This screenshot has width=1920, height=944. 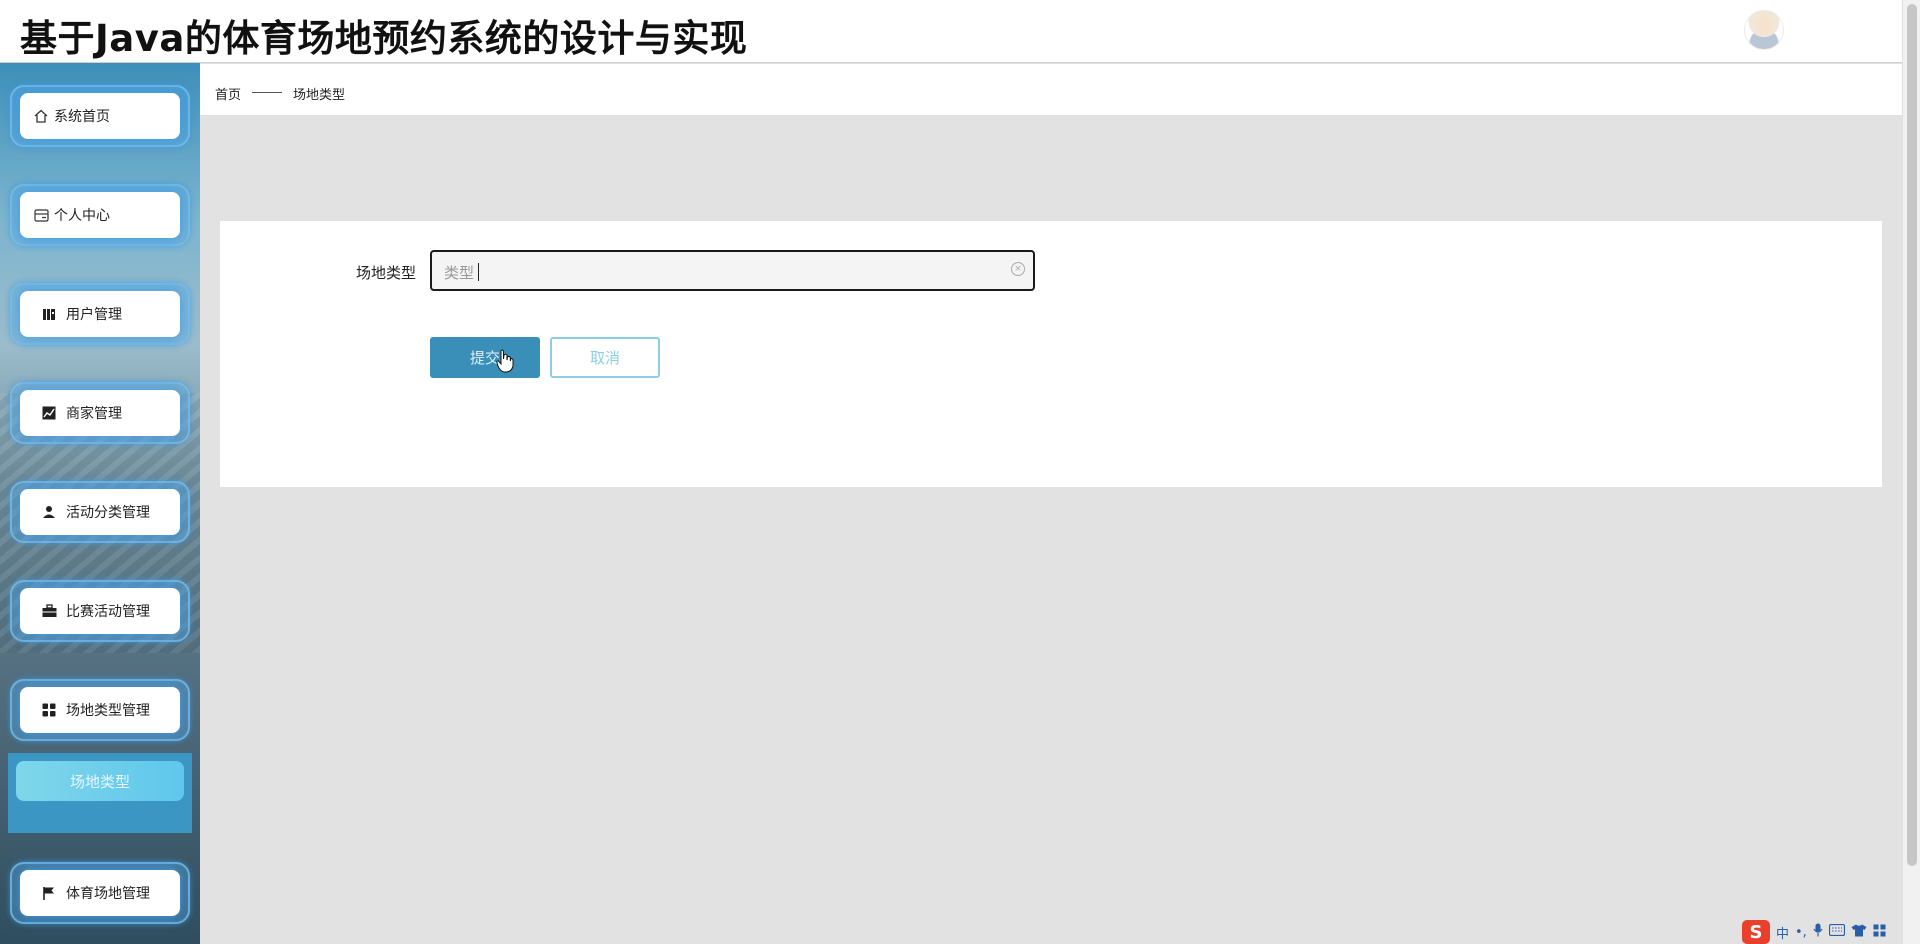 I want to click on briefcase-icon, so click(x=49, y=611).